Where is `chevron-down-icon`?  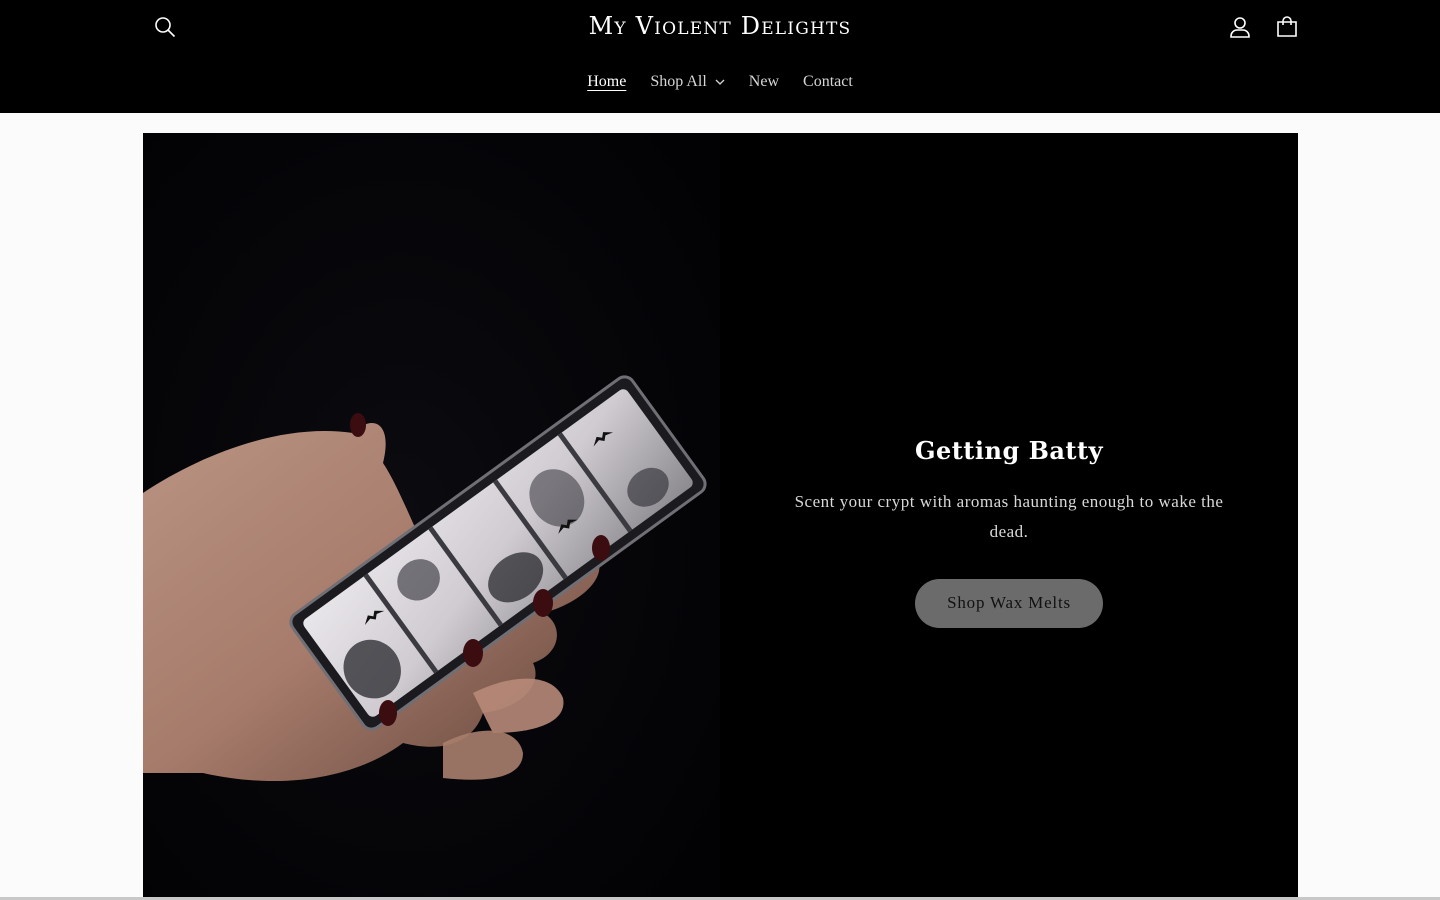 chevron-down-icon is located at coordinates (720, 82).